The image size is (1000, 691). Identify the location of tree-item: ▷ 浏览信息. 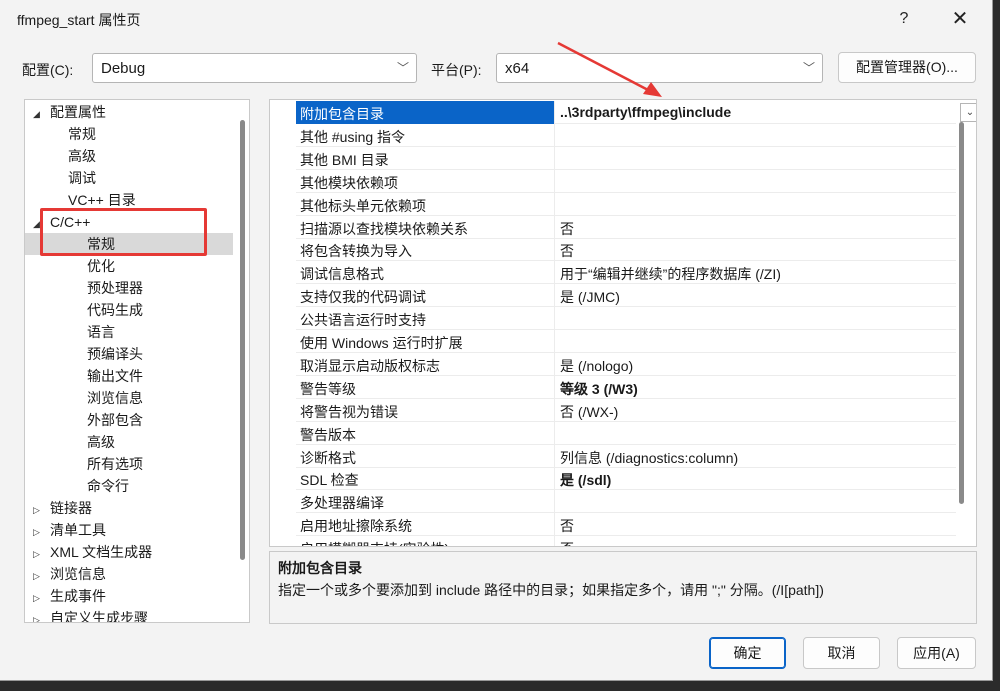
(69, 574).